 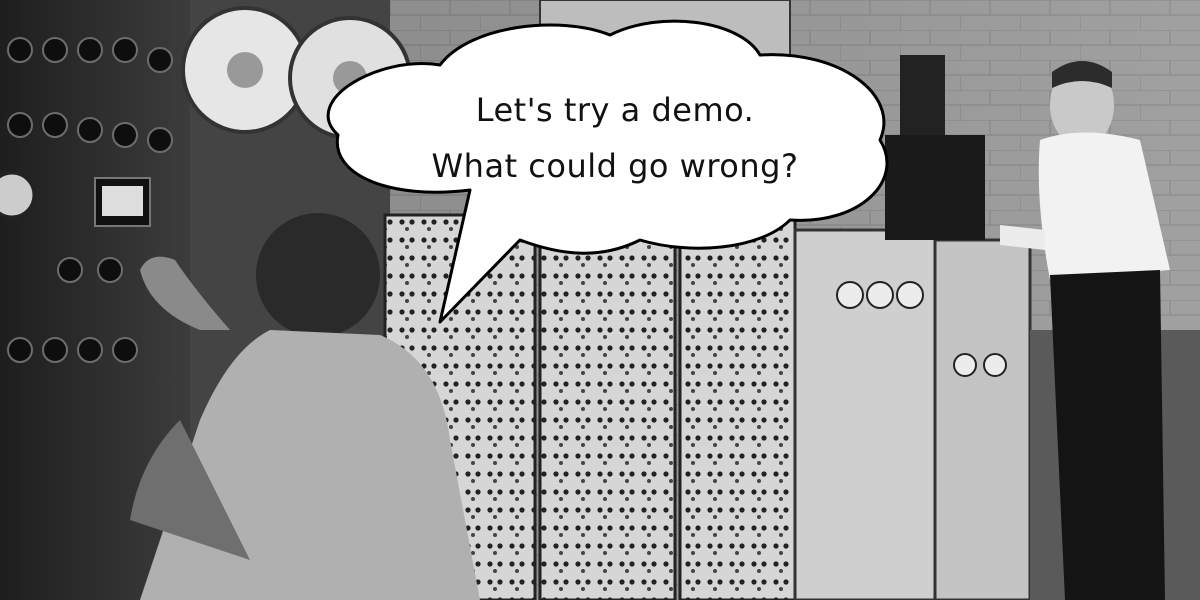 What do you see at coordinates (615, 110) in the screenshot?
I see `speech-line-1: Let's try a demo.` at bounding box center [615, 110].